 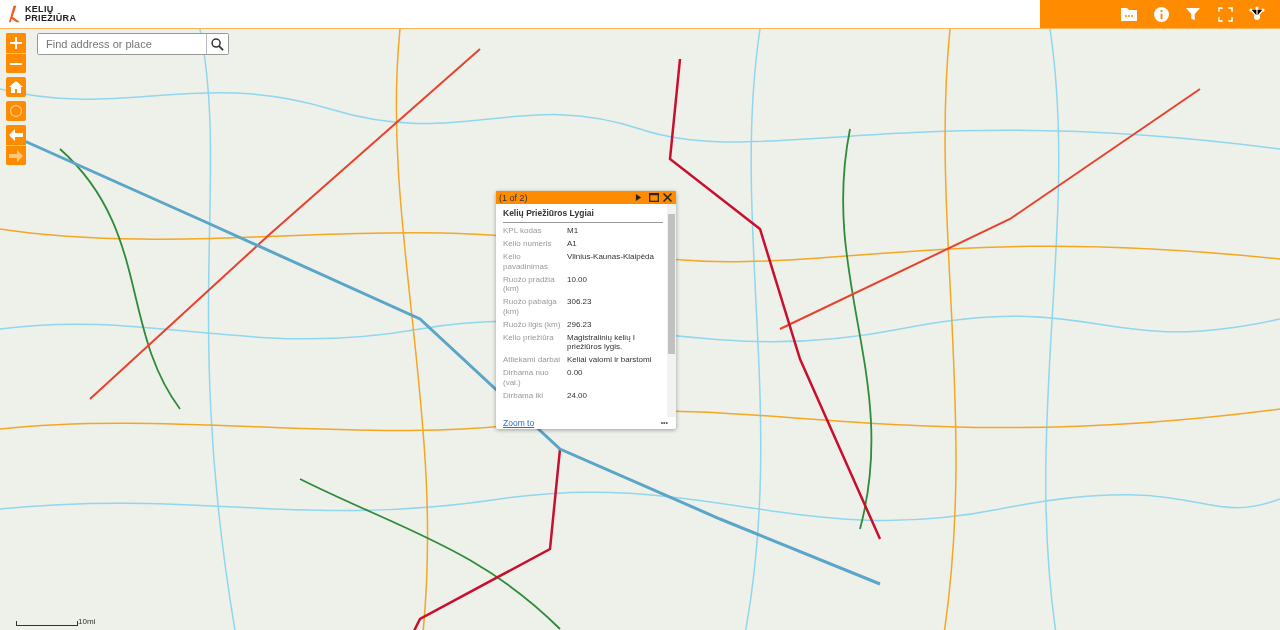 I want to click on page-counter: (1 of 2), so click(x=514, y=197).